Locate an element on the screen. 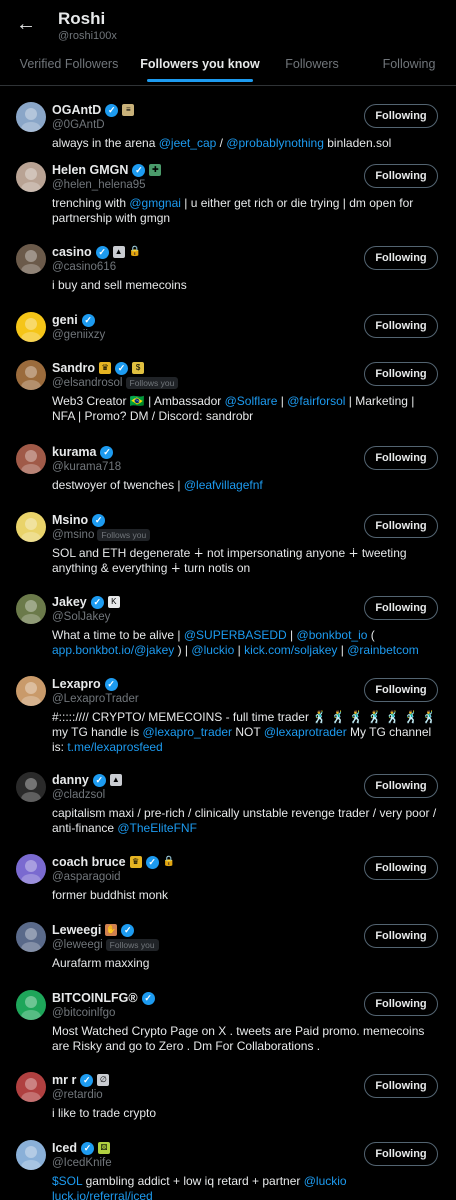 The width and height of the screenshot is (456, 1200). name-line: OGAntD ✓ ≡ is located at coordinates (93, 110).